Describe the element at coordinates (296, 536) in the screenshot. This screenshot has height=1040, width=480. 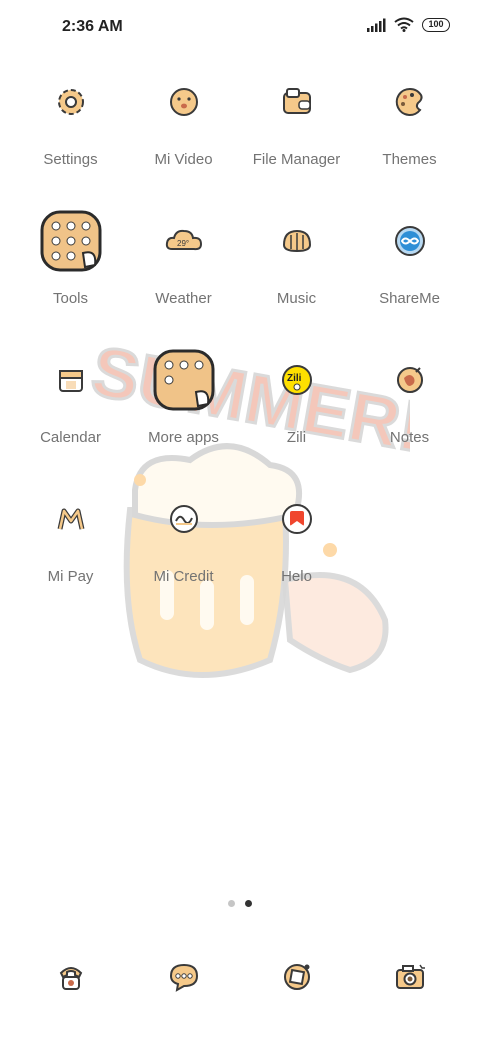
I see `app-helo: Helo` at that location.